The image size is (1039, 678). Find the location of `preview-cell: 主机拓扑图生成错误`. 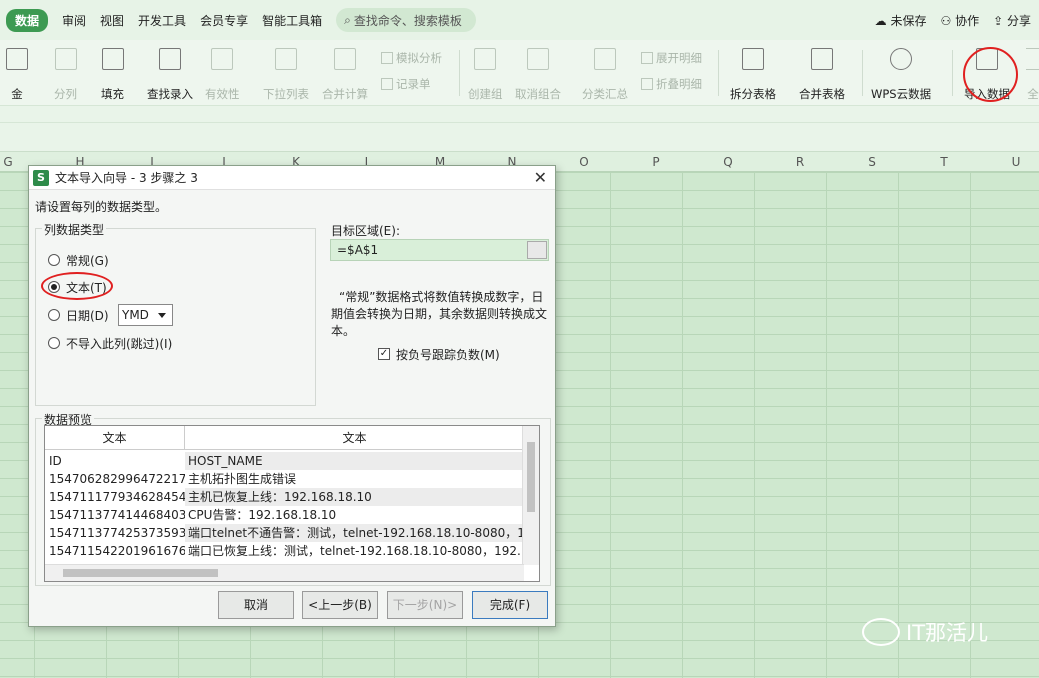

preview-cell: 主机拓扑图生成错误 is located at coordinates (242, 479).